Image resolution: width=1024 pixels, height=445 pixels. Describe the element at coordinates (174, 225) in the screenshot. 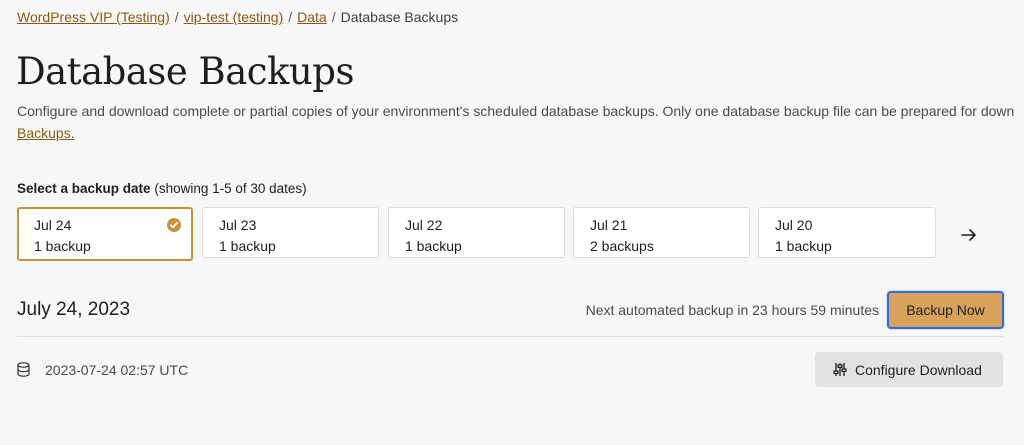

I see `checkmark-circle-icon` at that location.